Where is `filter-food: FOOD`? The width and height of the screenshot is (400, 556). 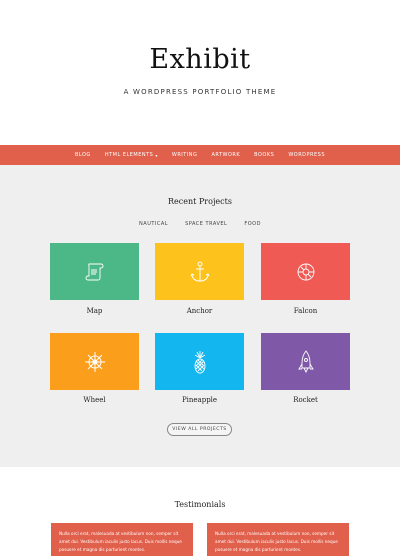
filter-food: FOOD is located at coordinates (252, 224).